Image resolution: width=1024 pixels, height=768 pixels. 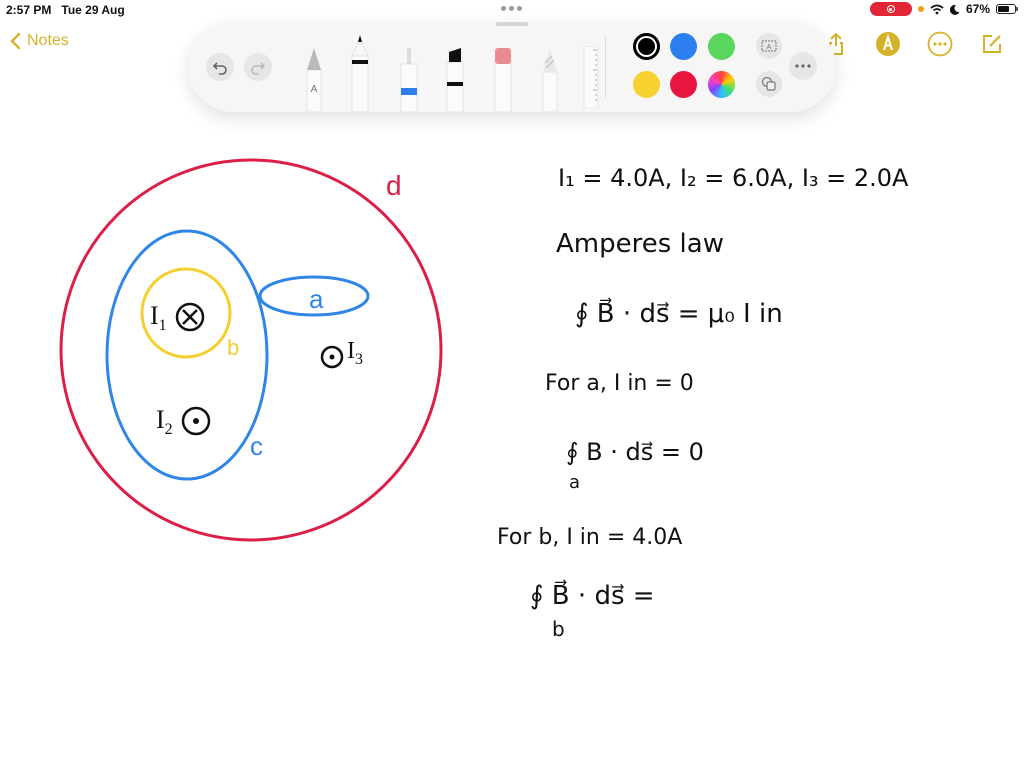 I want to click on case-a-equation: ∮ B · ds⃗ = 0, so click(x=635, y=452).